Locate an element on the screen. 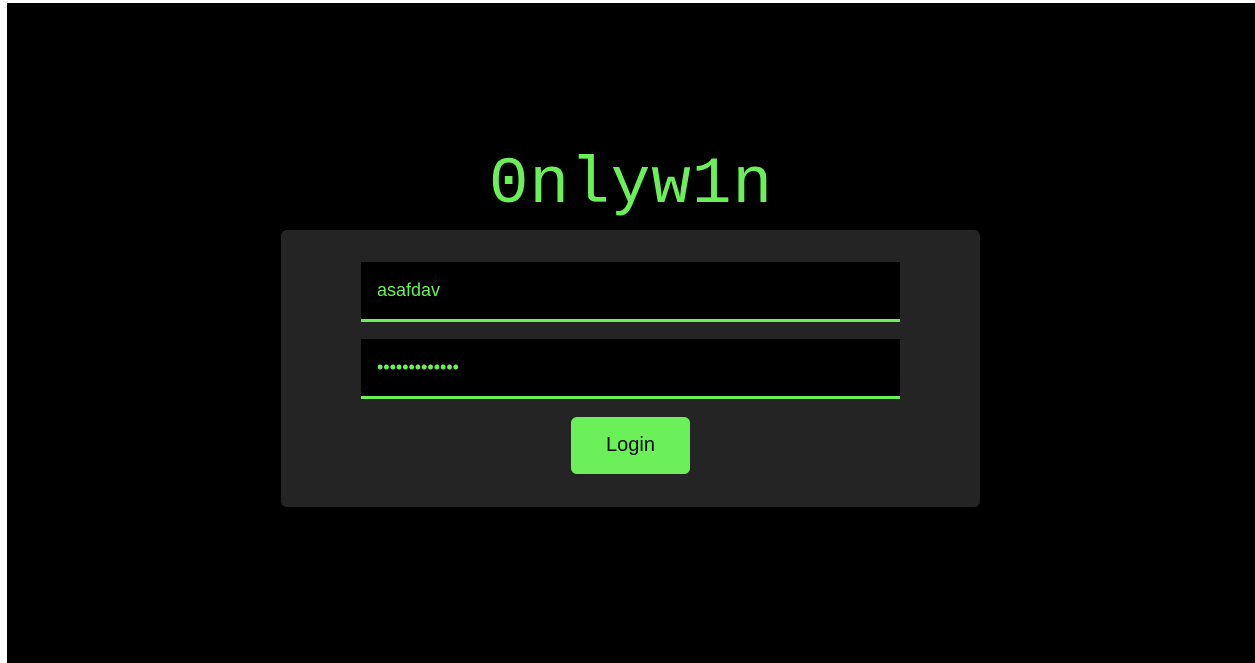 The height and width of the screenshot is (663, 1255). username-field-container is located at coordinates (630, 292).